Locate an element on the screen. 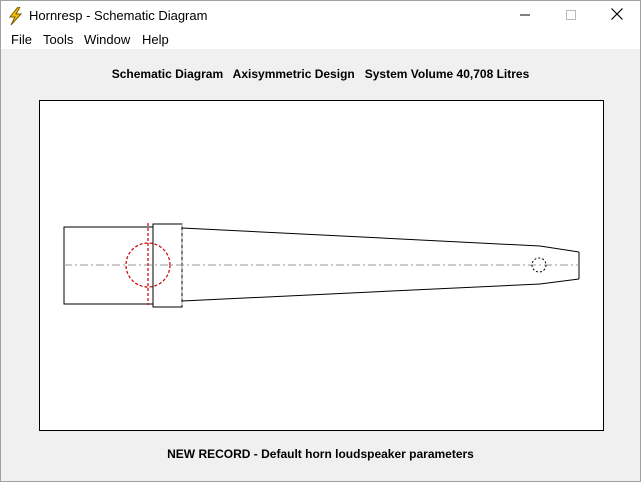 This screenshot has height=482, width=641. title-bar: Hornresp - Schematic Diagram is located at coordinates (320, 16).